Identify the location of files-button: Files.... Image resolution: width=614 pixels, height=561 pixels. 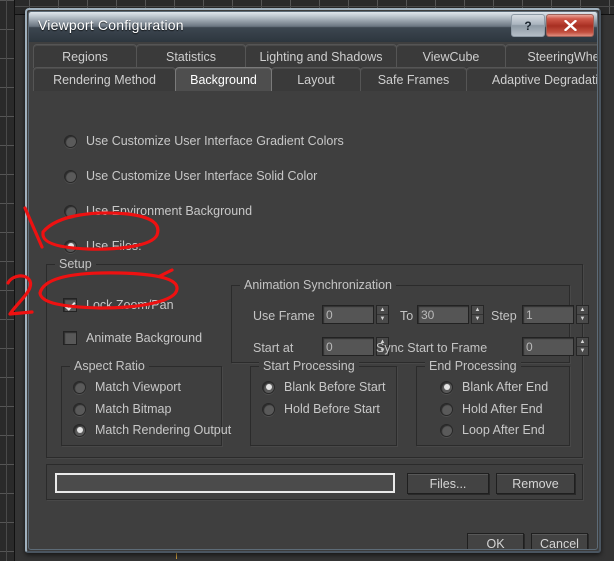
(448, 483).